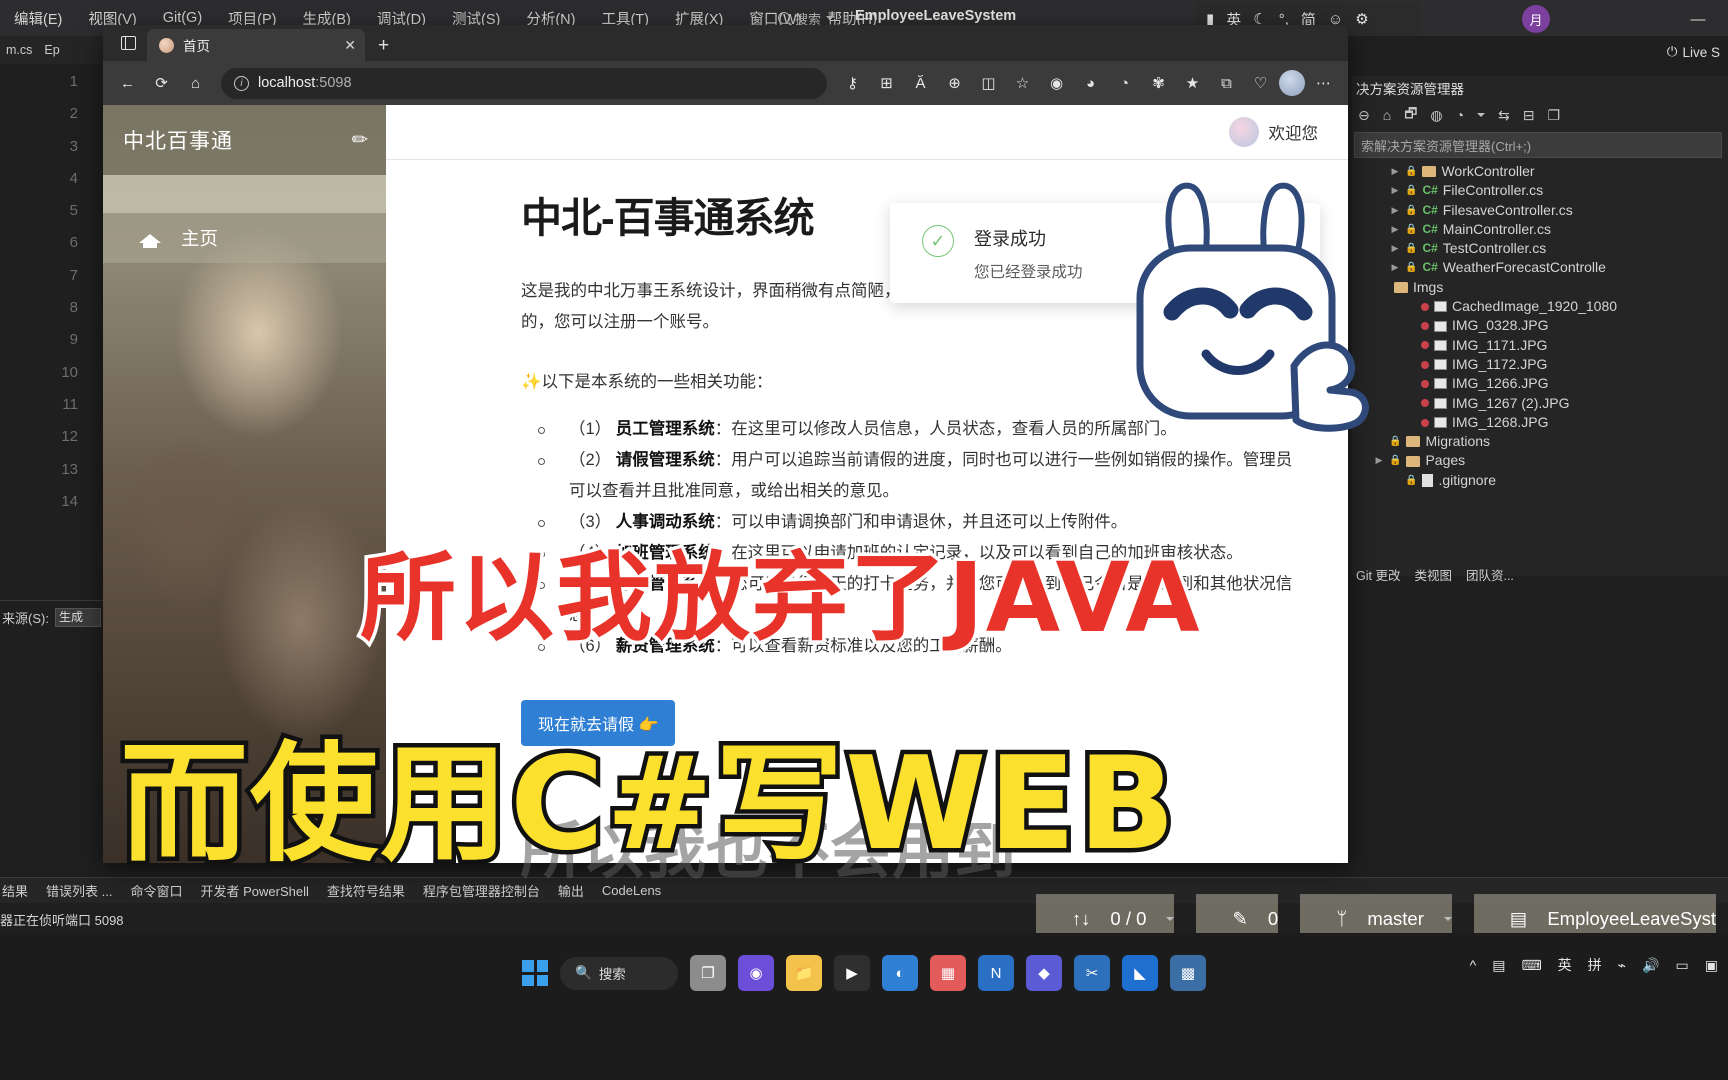  I want to click on tree-node: IMG_1172.JPG, so click(1540, 364).